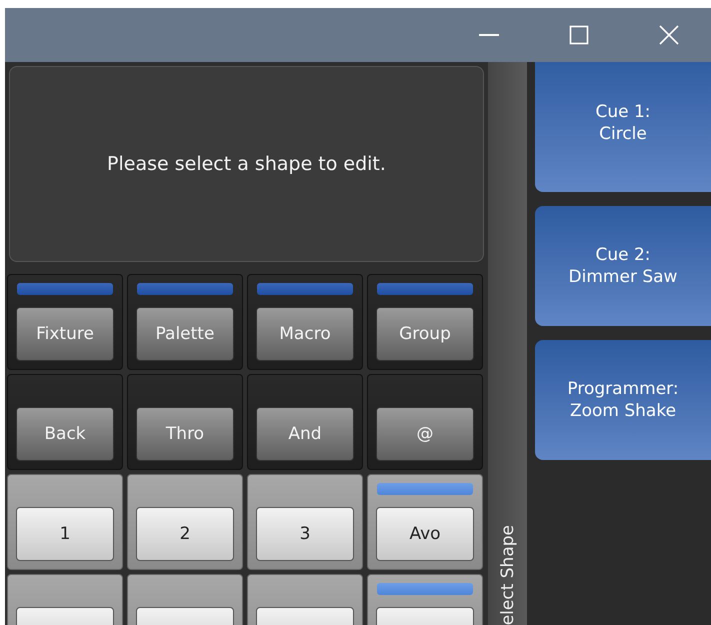  I want to click on maximize-icon, so click(579, 35).